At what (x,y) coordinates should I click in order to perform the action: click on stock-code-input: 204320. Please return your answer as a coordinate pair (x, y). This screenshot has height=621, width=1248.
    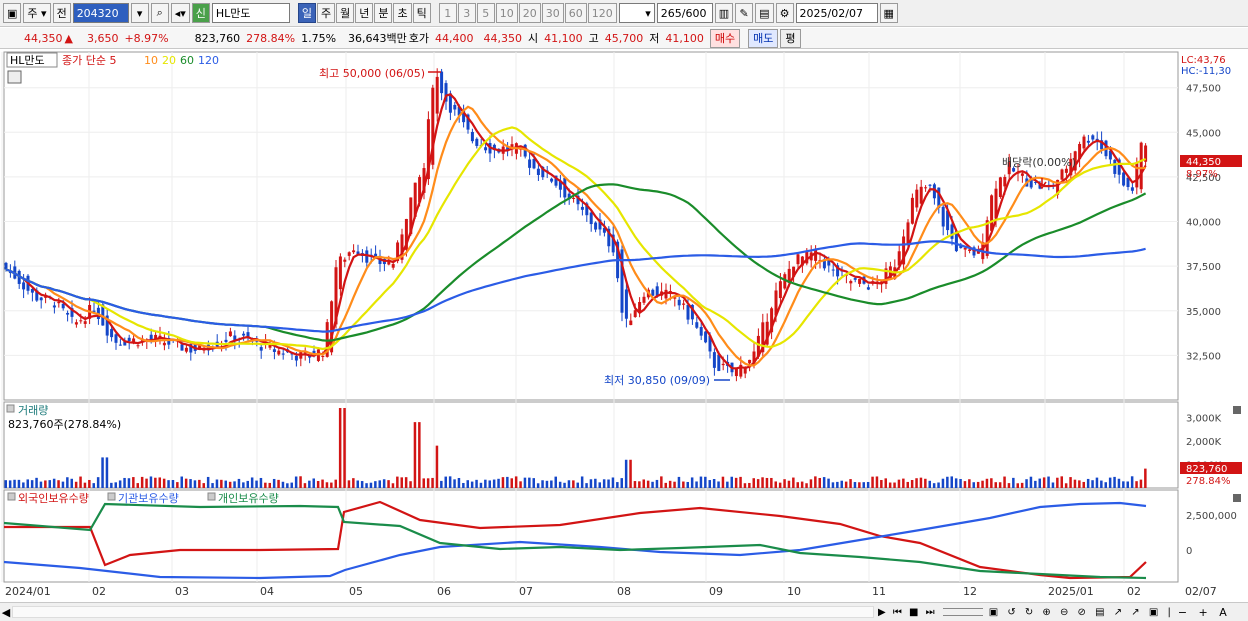
    Looking at the image, I should click on (100, 13).